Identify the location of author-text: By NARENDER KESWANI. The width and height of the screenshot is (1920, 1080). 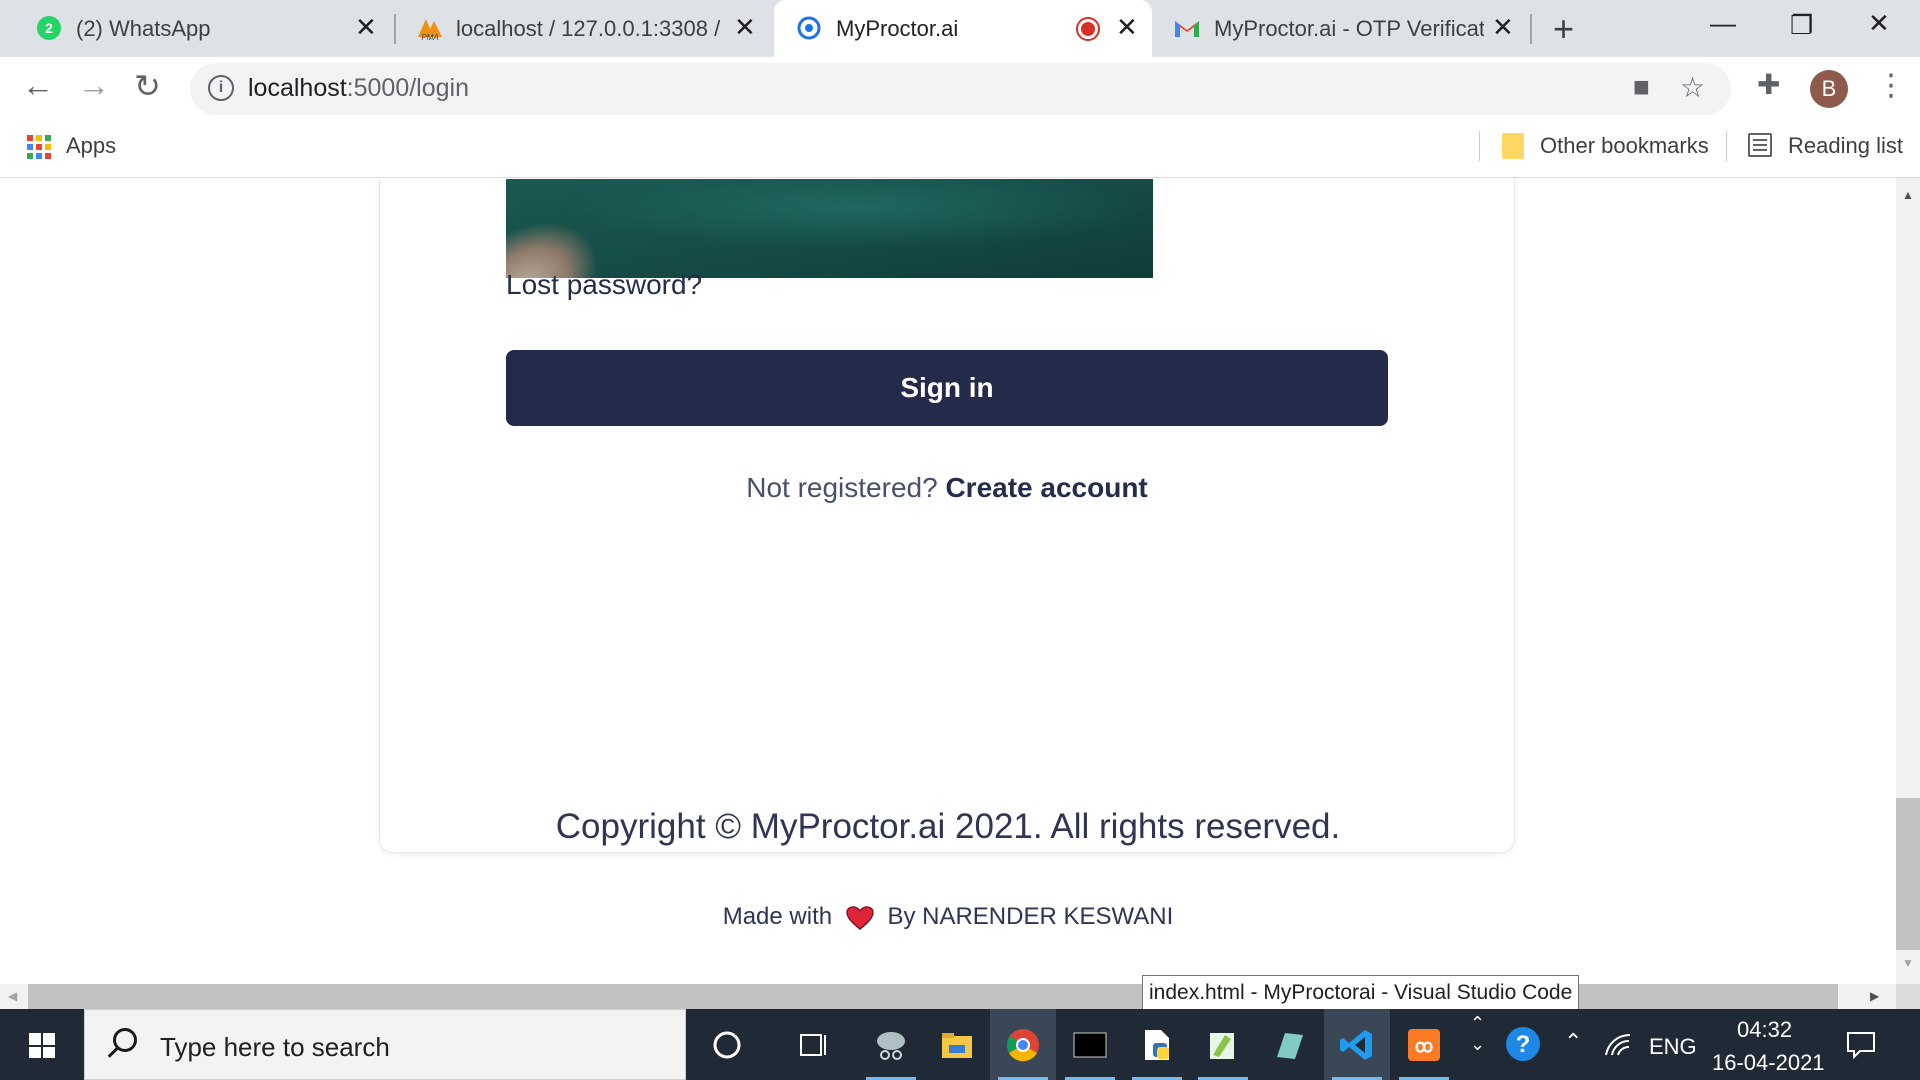
(1030, 916).